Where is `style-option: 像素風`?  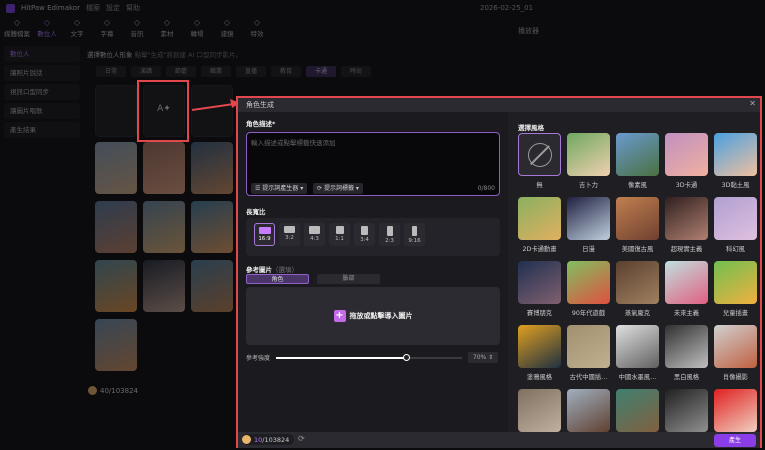
style-option: 像素風 is located at coordinates (637, 165).